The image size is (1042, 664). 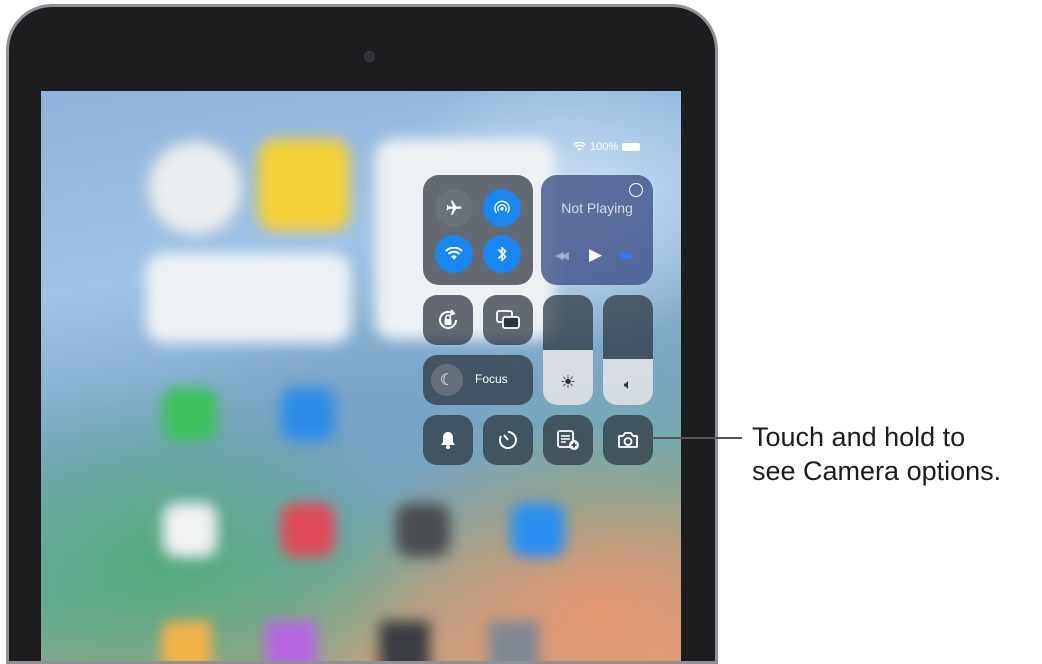 I want to click on orientation-lock-button, so click(x=448, y=320).